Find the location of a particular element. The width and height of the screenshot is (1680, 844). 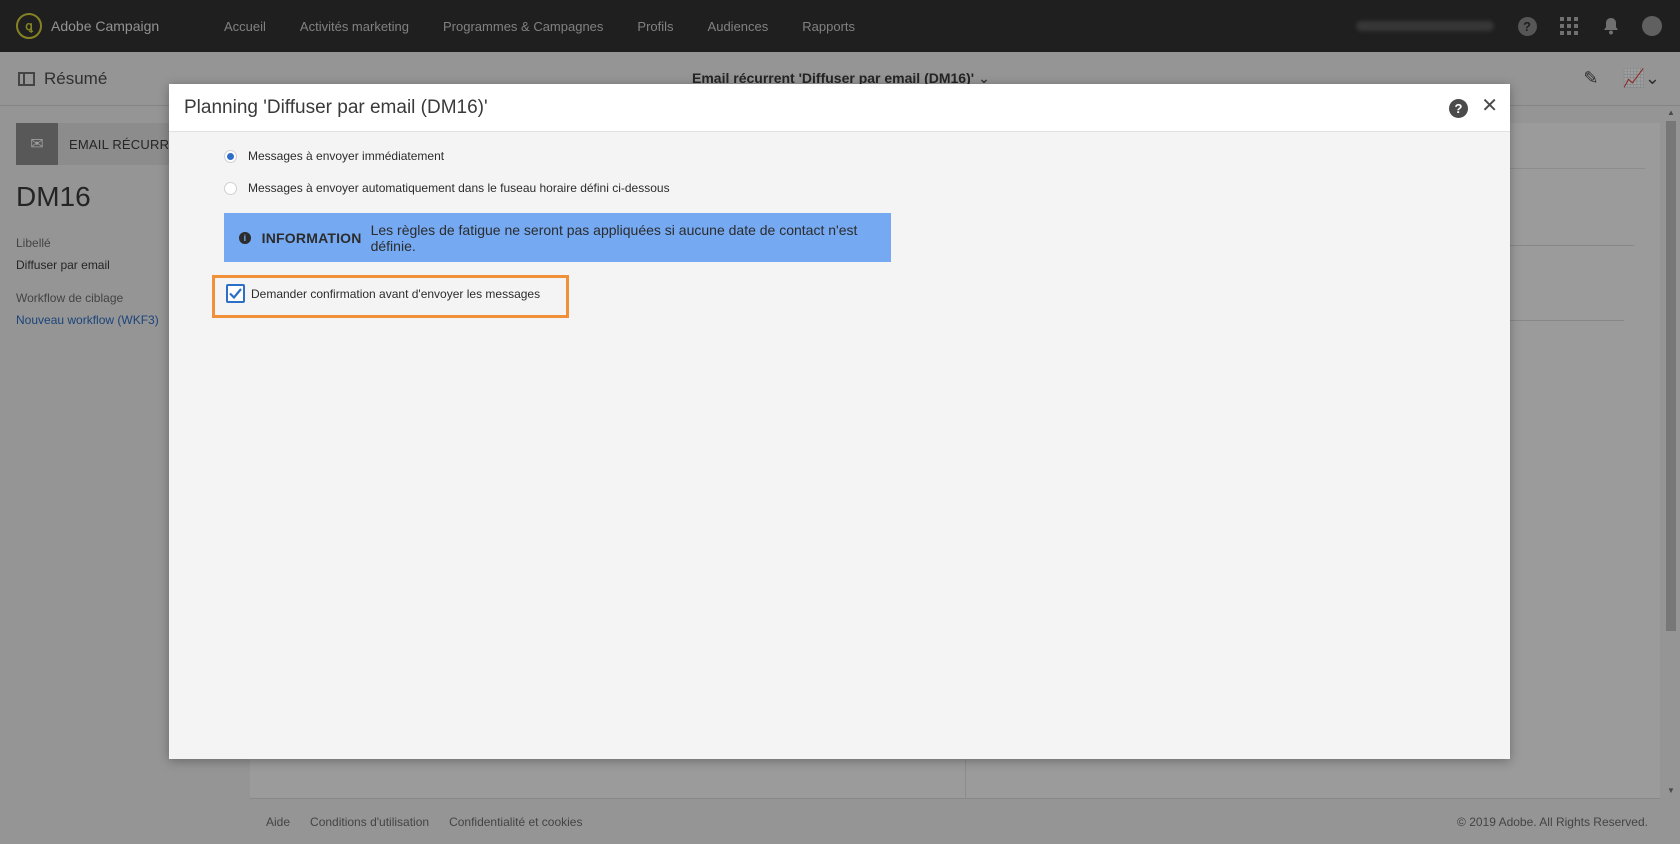

info-icon: i is located at coordinates (245, 237).